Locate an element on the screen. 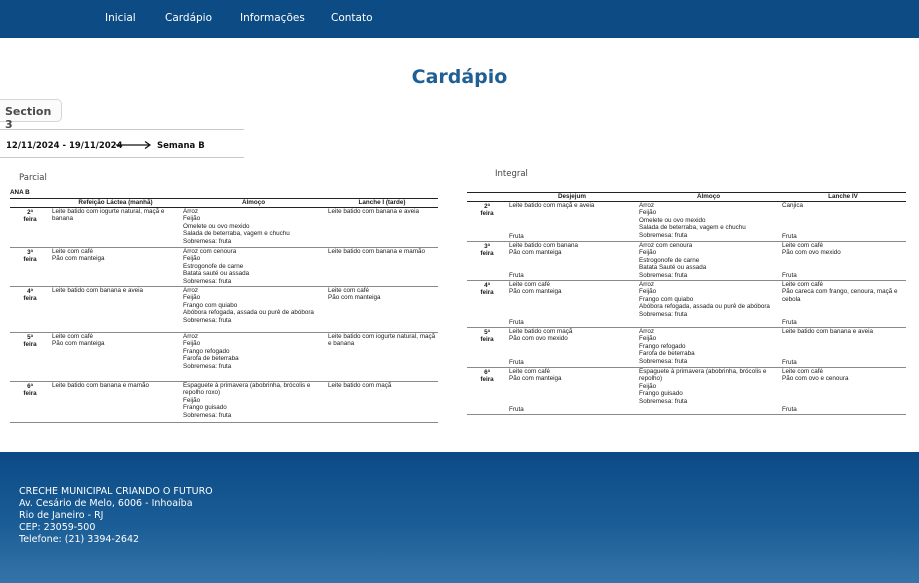 The height and width of the screenshot is (583, 919). almoco-cell-line: Frango guisado is located at coordinates (205, 407).